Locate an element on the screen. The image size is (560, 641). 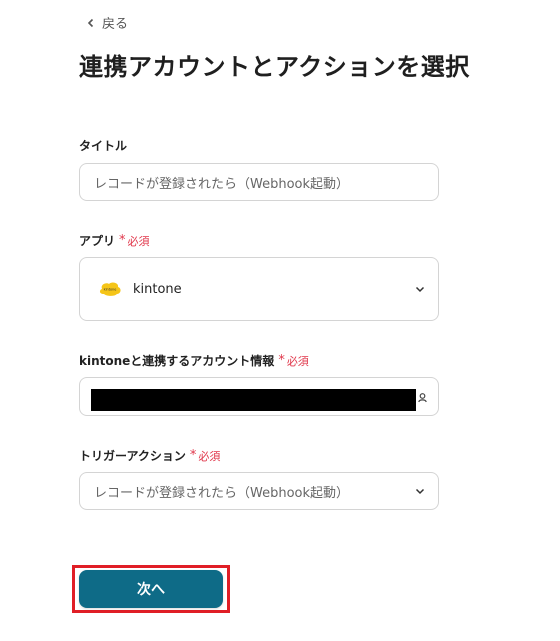
trigger-action-select: レコードが登録されたら（Webhook起動） is located at coordinates (259, 491).